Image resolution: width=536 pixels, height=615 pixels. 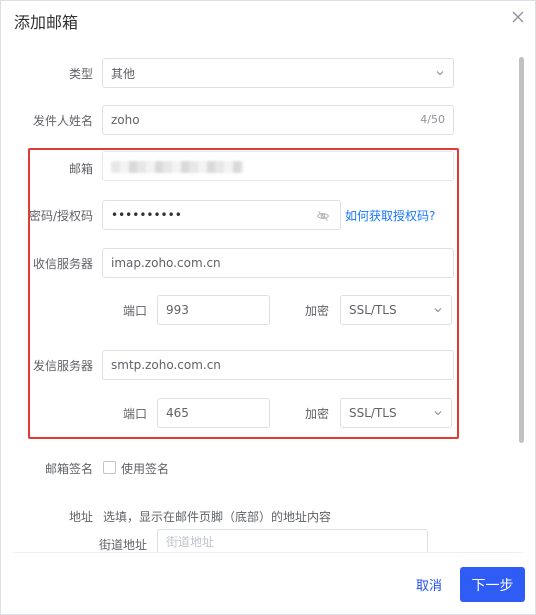 I want to click on type-label: 类型, so click(x=80, y=74).